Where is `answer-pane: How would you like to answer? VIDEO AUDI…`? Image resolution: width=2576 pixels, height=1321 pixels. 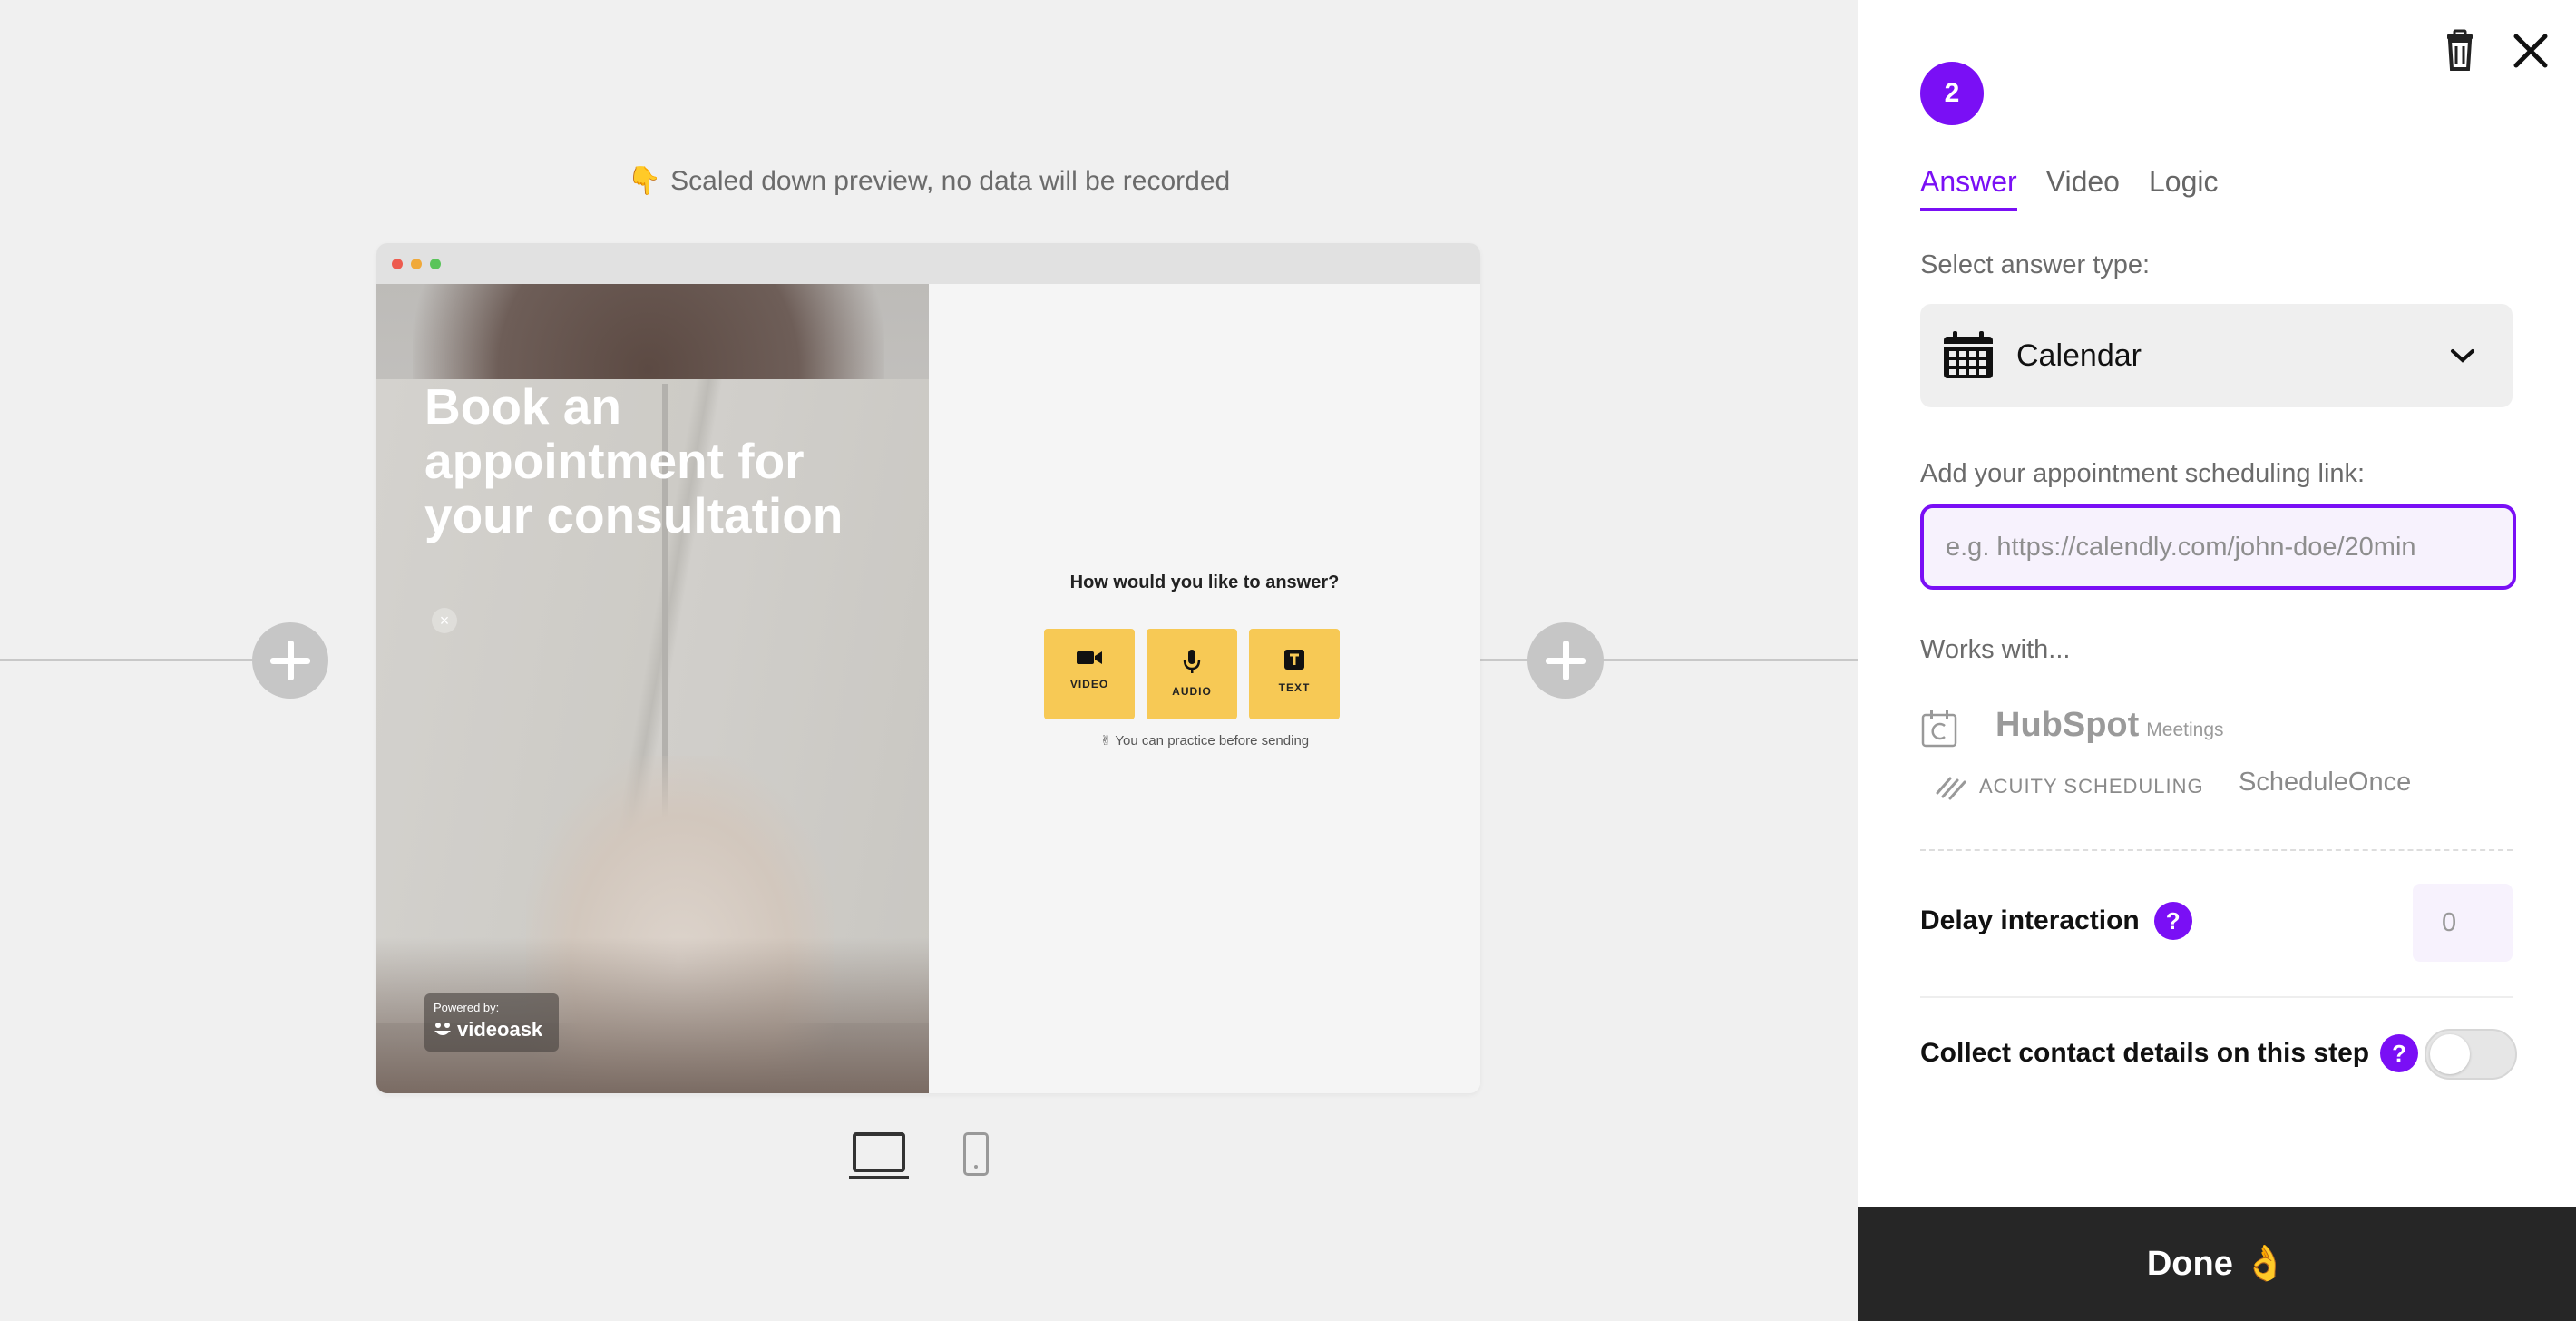 answer-pane: How would you like to answer? VIDEO AUDI… is located at coordinates (1204, 688).